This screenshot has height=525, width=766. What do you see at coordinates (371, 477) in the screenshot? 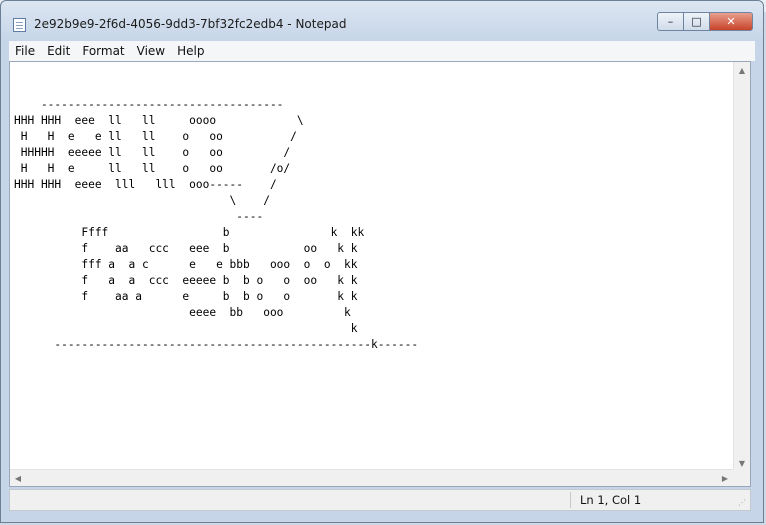
I see `horizontal-scrollbar: ◀ ▶` at bounding box center [371, 477].